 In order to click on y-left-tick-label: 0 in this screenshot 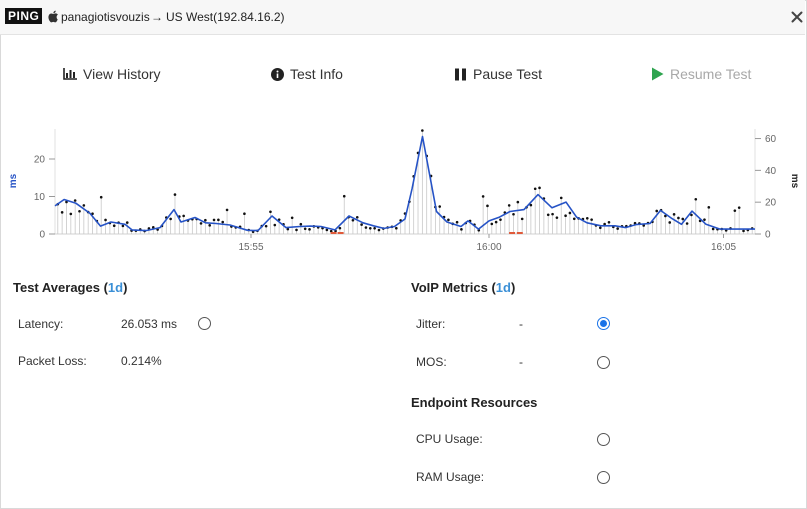, I will do `click(42, 235)`.